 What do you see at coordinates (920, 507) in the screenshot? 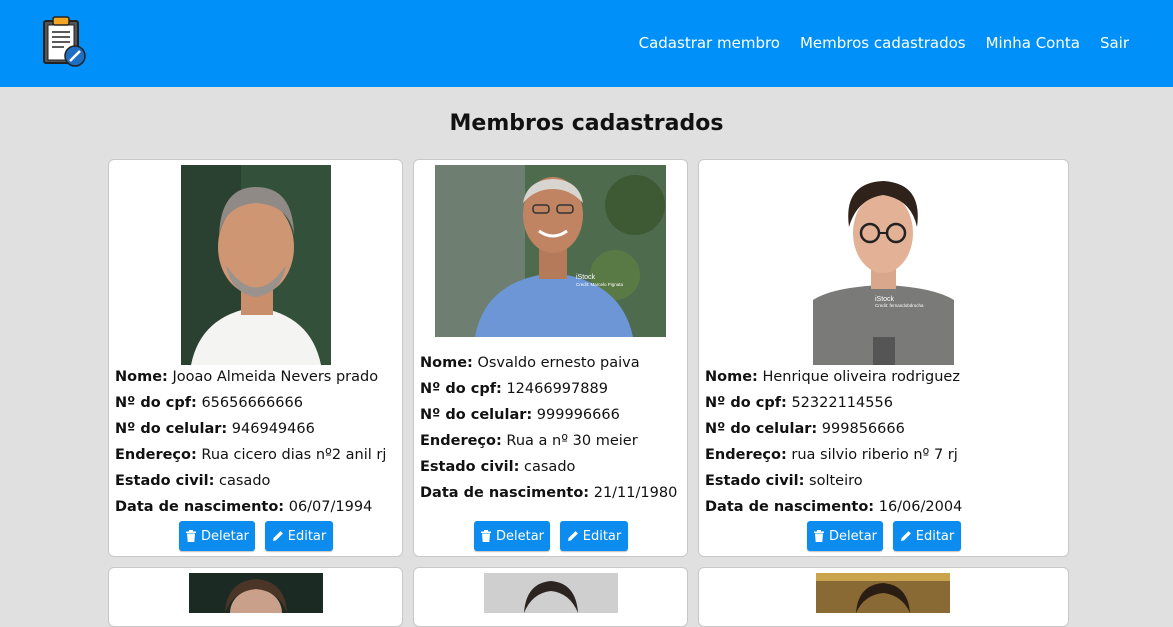
I see `member-birthdate: 16/06/2004` at bounding box center [920, 507].